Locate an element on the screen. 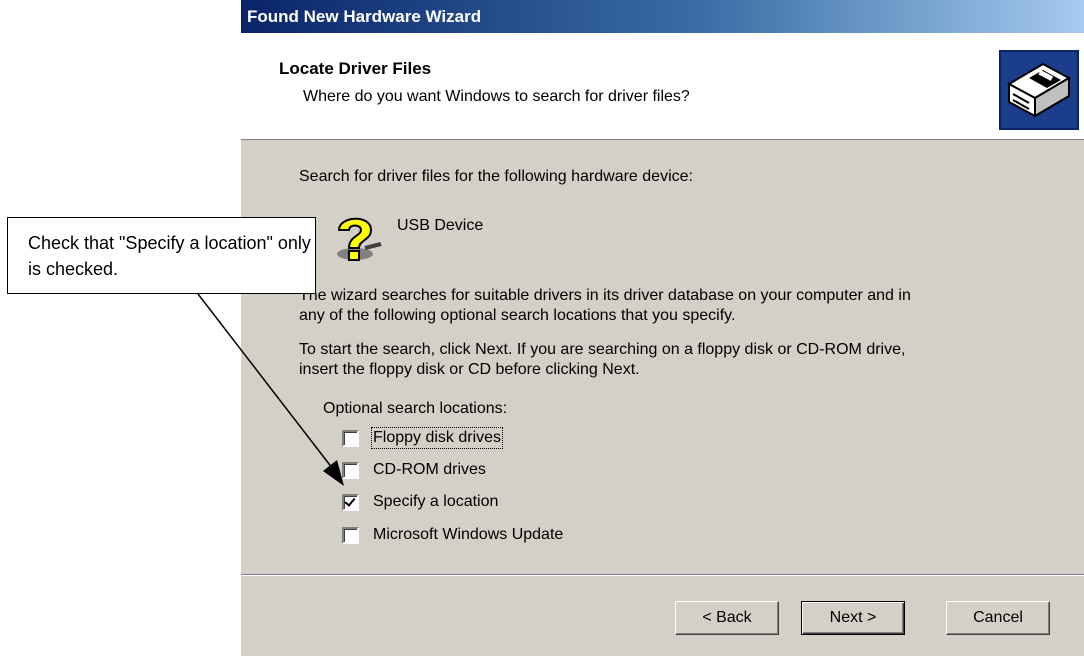 This screenshot has height=656, width=1084. options-label: Optional search locations: is located at coordinates (415, 408).